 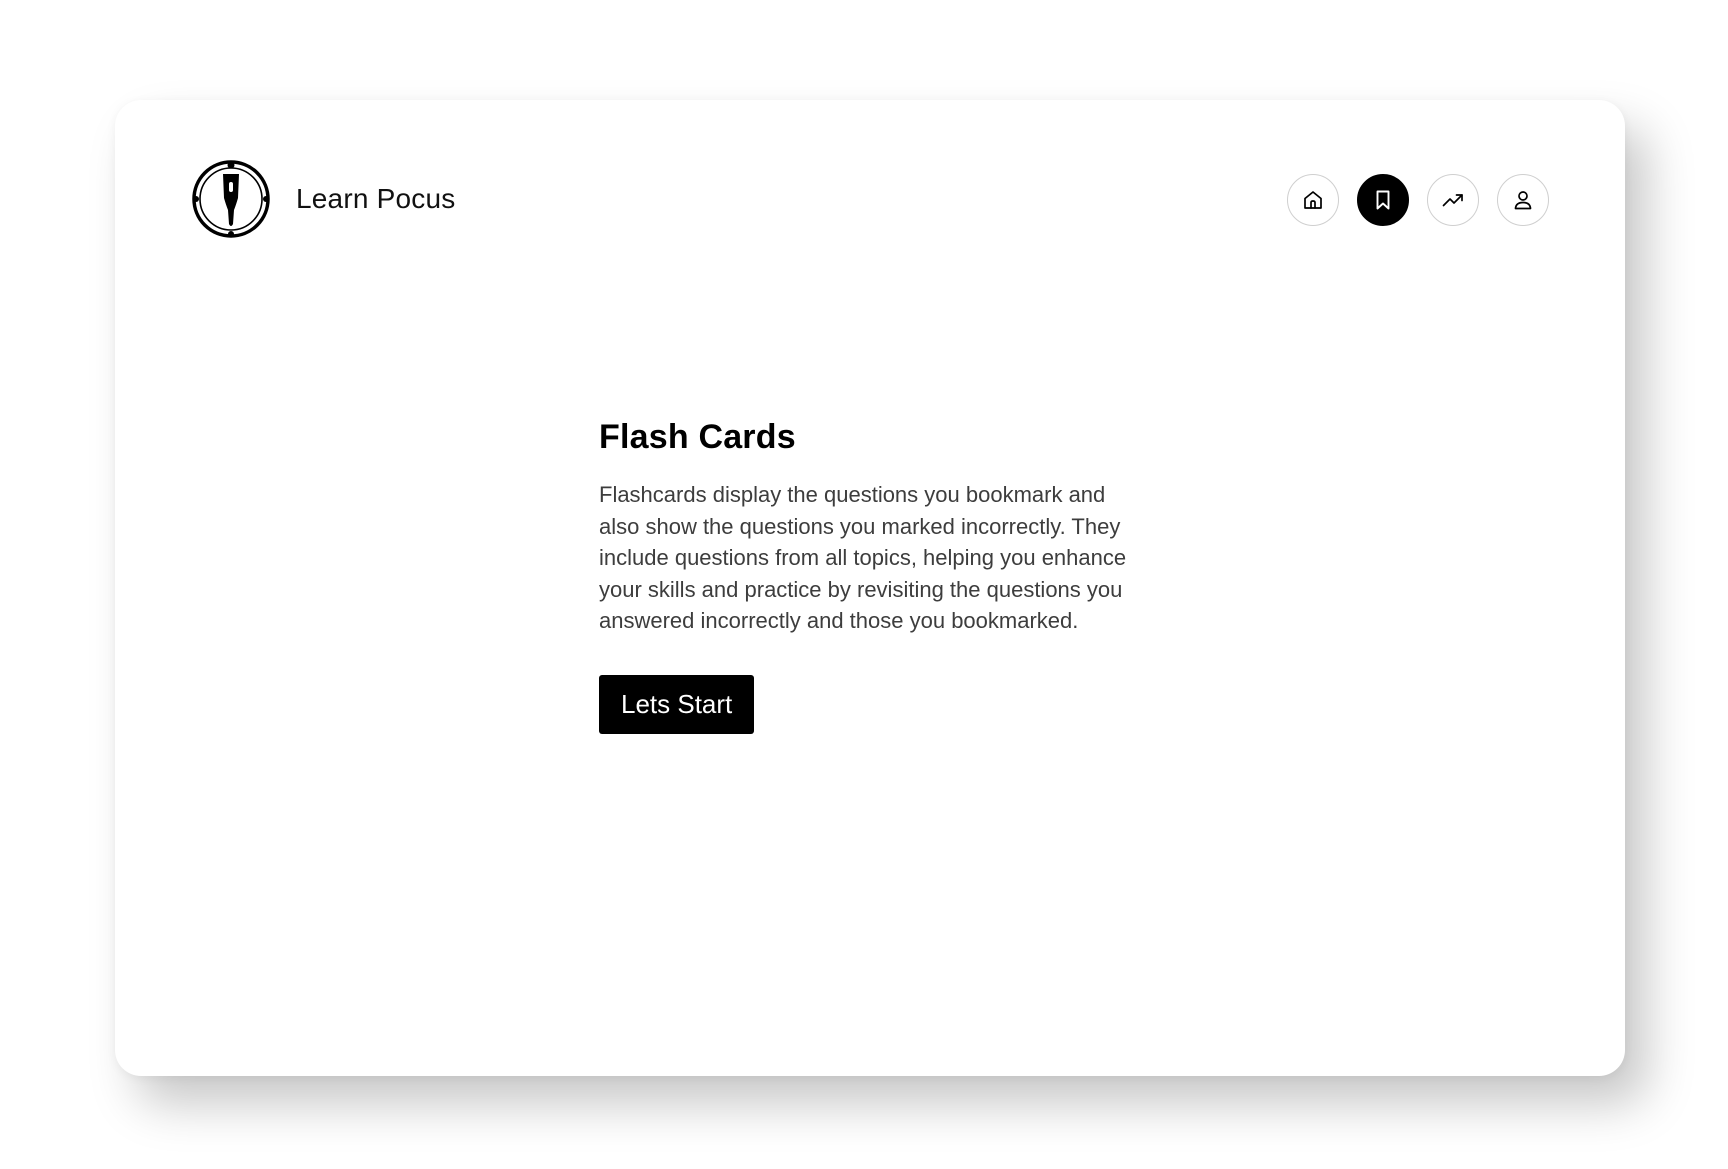 I want to click on top-nav, so click(x=1418, y=200).